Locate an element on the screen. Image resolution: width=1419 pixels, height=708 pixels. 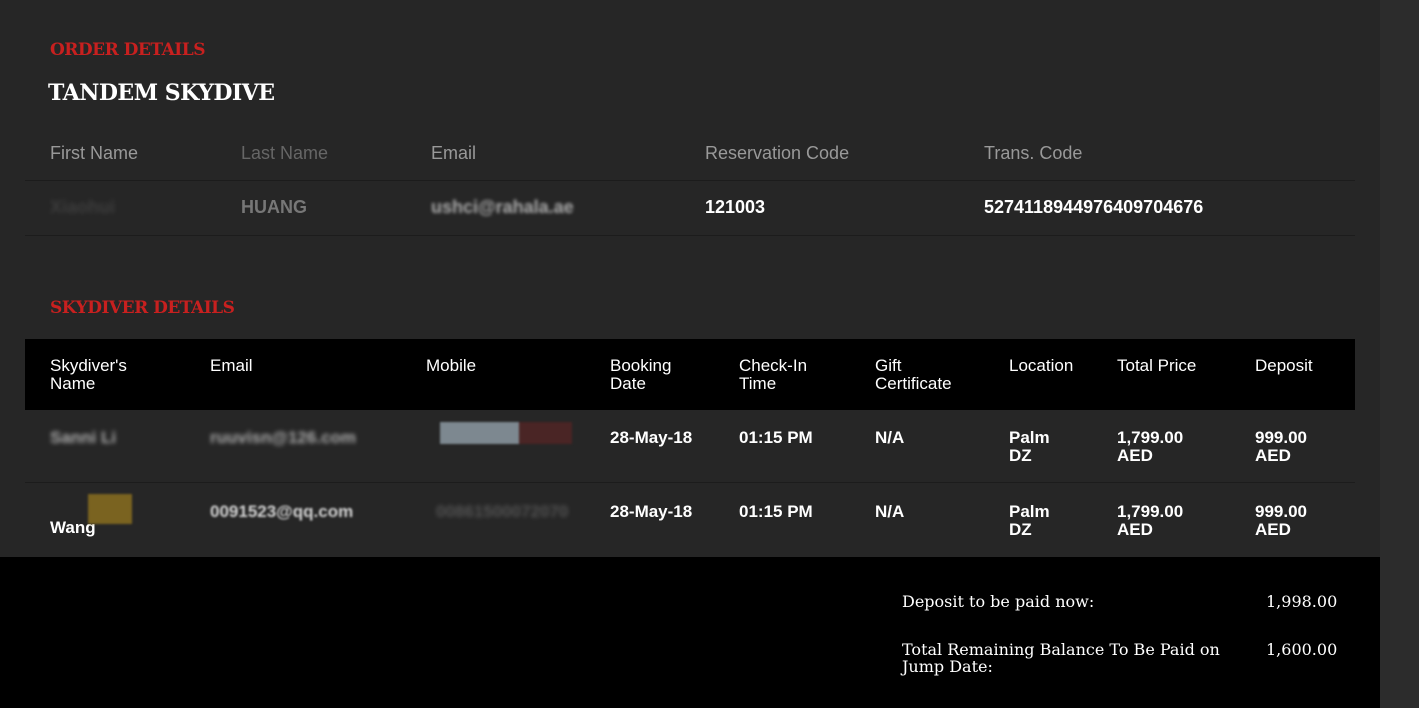
email-value: ushci@rahala.ae is located at coordinates (502, 207).